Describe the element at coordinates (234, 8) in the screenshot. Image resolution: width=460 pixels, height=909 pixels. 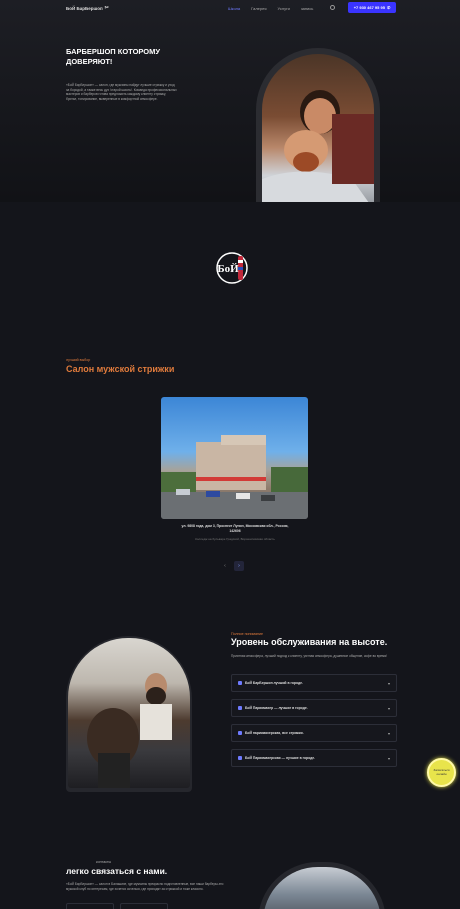
I see `menu-item-school: Школа` at that location.